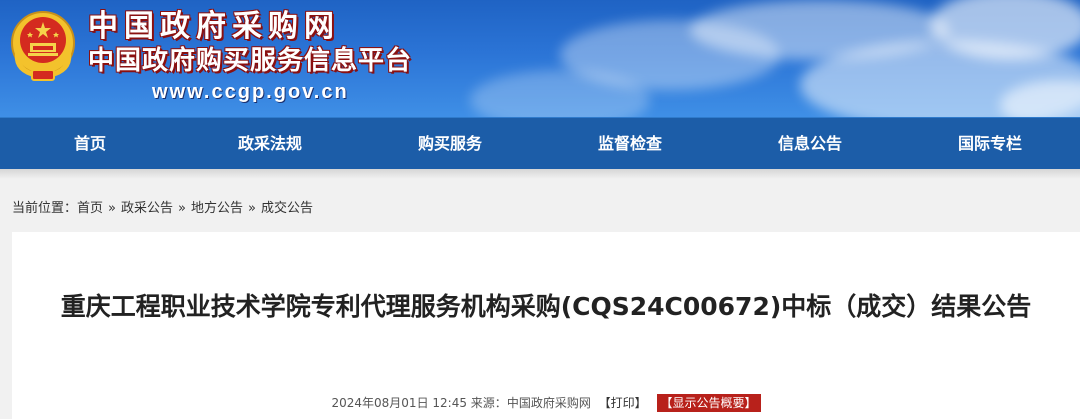 The width and height of the screenshot is (1080, 419). Describe the element at coordinates (287, 208) in the screenshot. I see `breadcrumb-deal-notices: 成交公告` at that location.